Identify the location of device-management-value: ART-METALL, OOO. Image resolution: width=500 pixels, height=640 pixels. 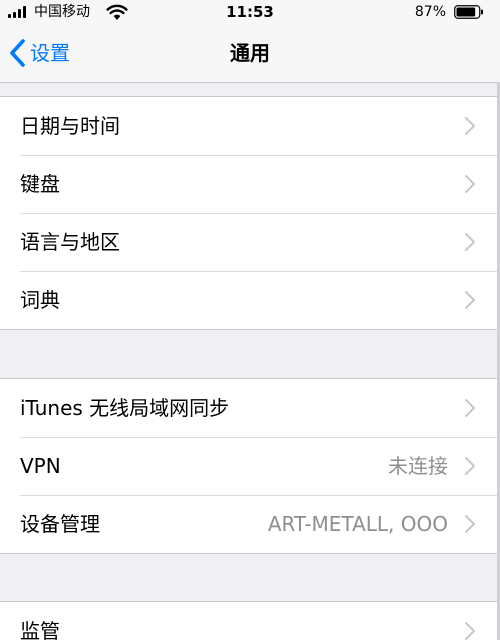
(357, 524).